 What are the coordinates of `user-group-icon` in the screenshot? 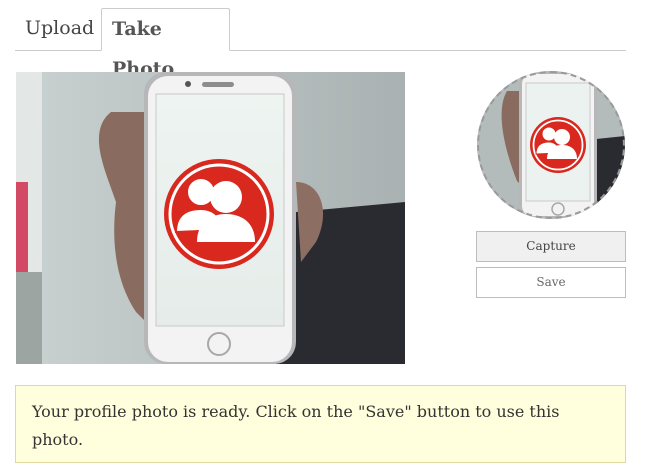 It's located at (219, 214).